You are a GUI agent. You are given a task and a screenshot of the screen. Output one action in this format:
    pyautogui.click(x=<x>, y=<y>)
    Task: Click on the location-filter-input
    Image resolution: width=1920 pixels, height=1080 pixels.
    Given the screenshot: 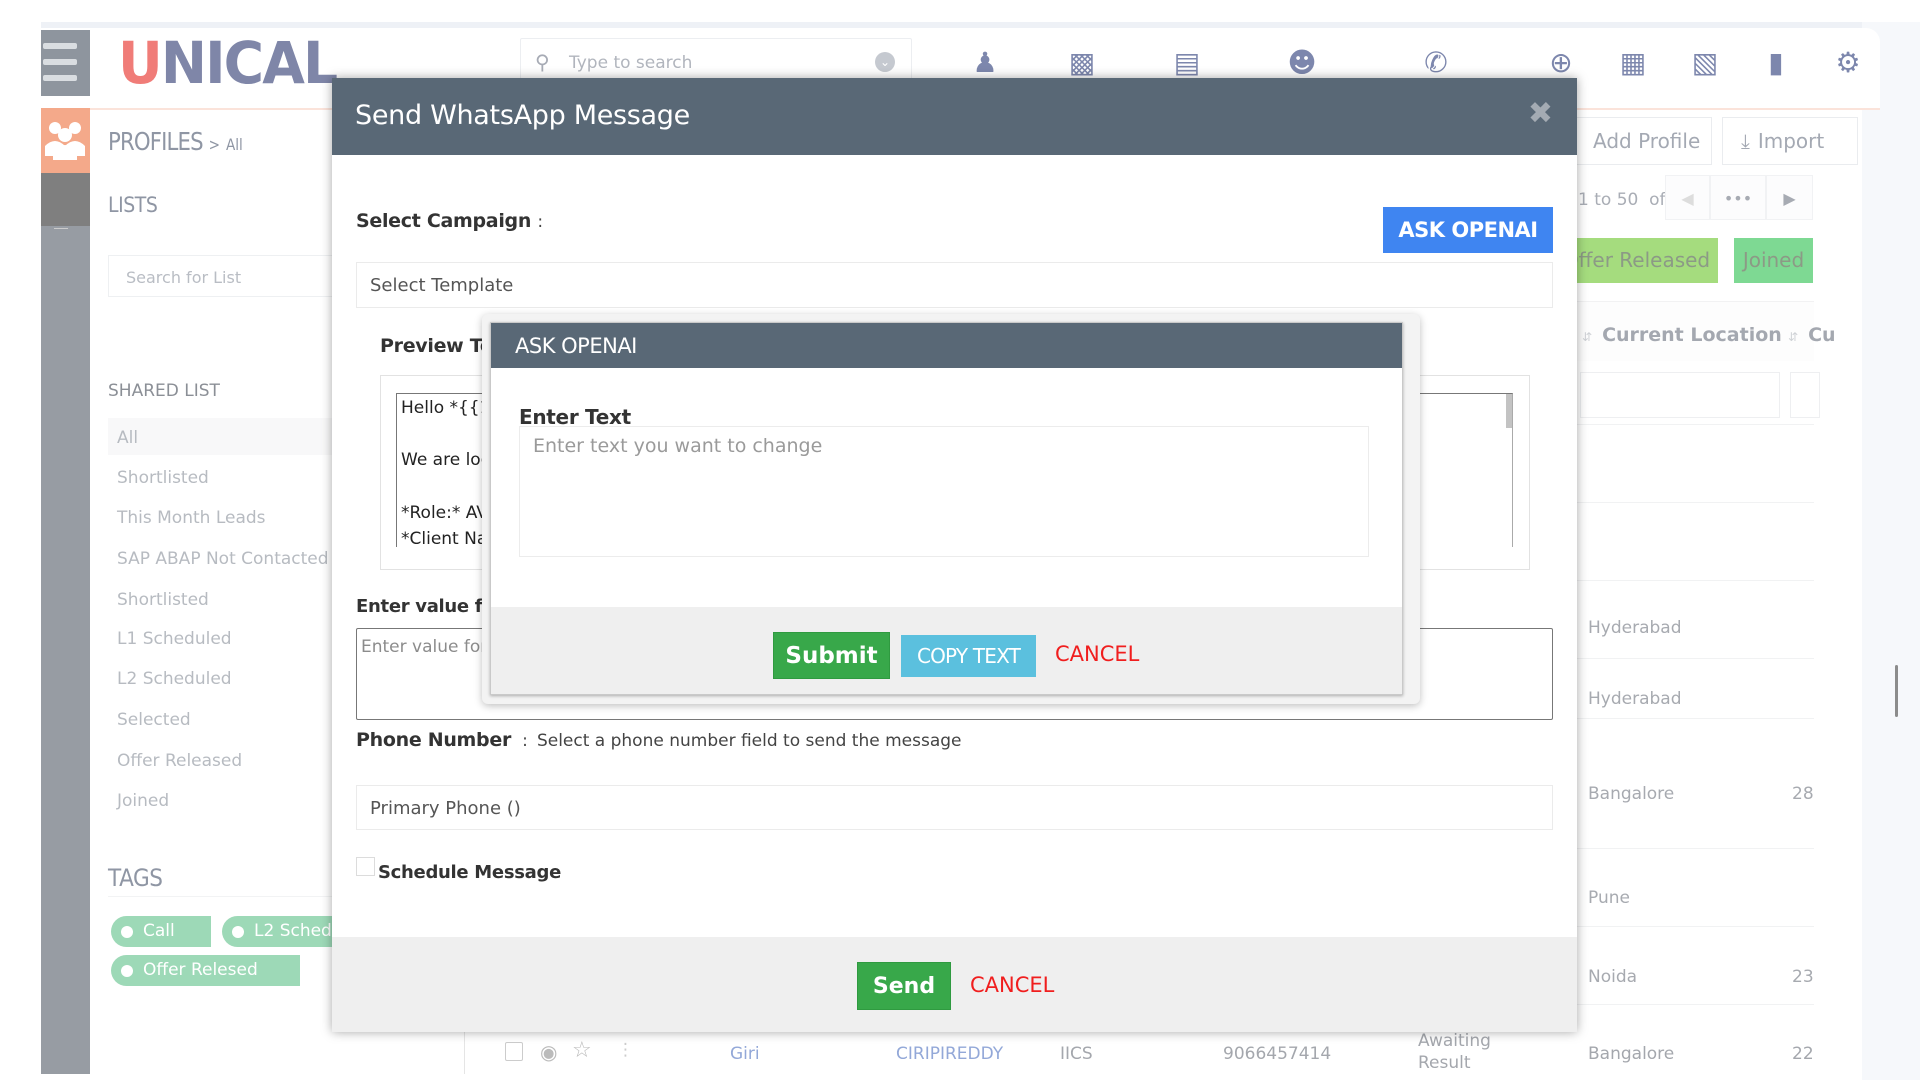 What is the action you would take?
    pyautogui.click(x=1680, y=395)
    